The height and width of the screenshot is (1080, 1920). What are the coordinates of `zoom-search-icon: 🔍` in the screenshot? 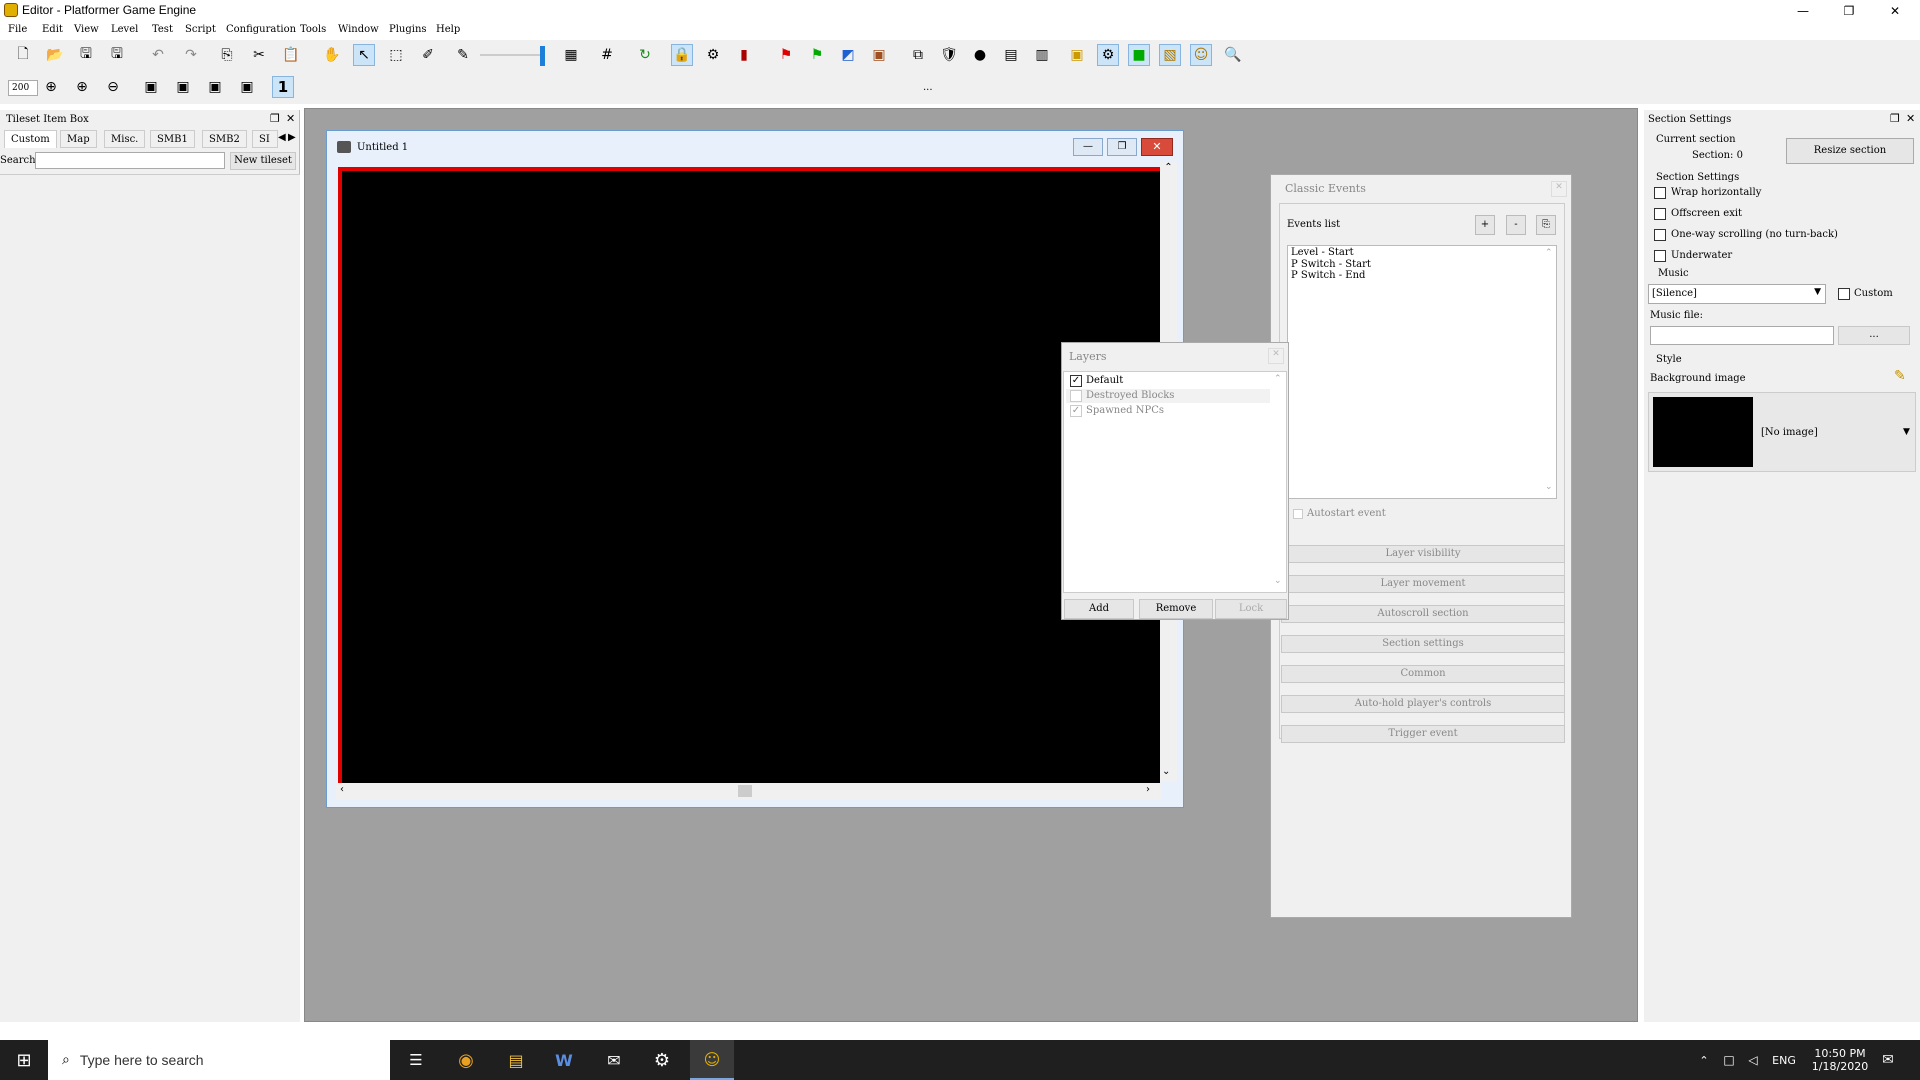 It's located at (1233, 55).